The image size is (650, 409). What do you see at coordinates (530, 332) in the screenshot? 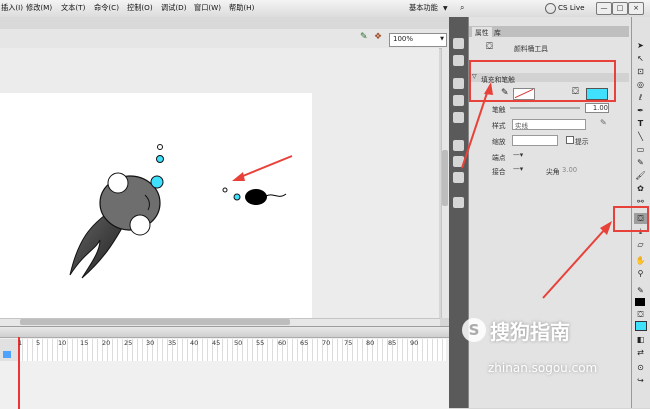
I see `watermark-text: 搜狗指南` at bounding box center [530, 332].